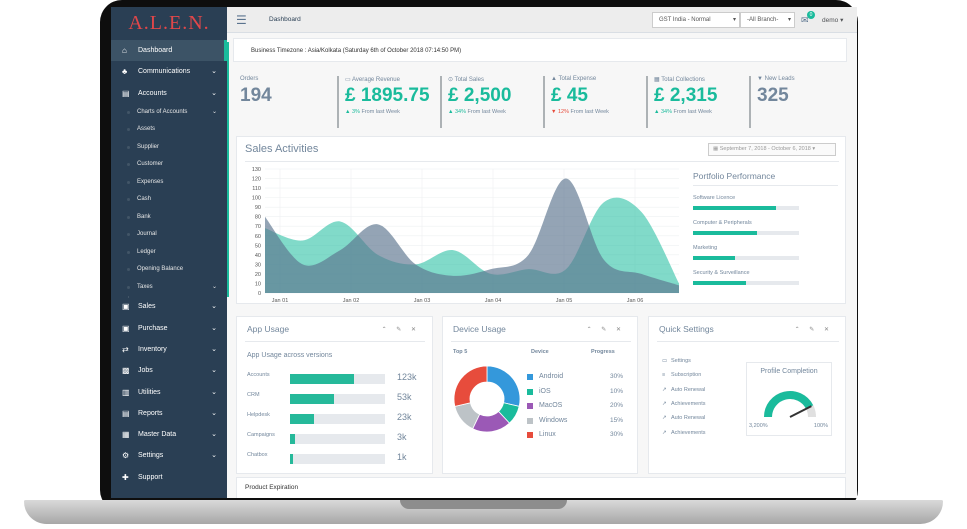  I want to click on submenu-item-charts-of-accounts: Charts of Accounts ⌄, so click(169, 112).